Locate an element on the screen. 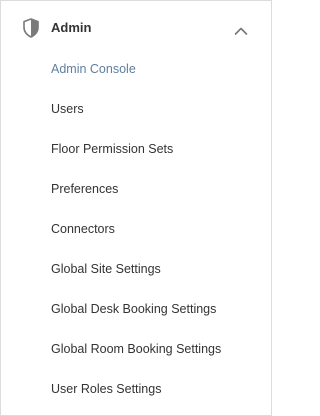 This screenshot has width=320, height=416. menu-item-floor-permission-sets: Floor Permission Sets is located at coordinates (136, 149).